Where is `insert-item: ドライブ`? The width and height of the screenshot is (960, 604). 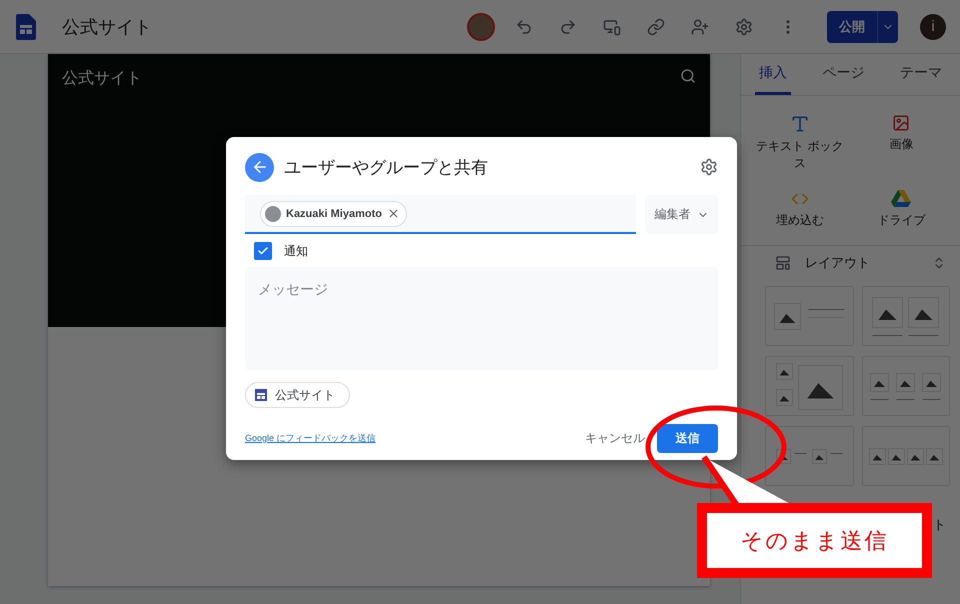 insert-item: ドライブ is located at coordinates (901, 209).